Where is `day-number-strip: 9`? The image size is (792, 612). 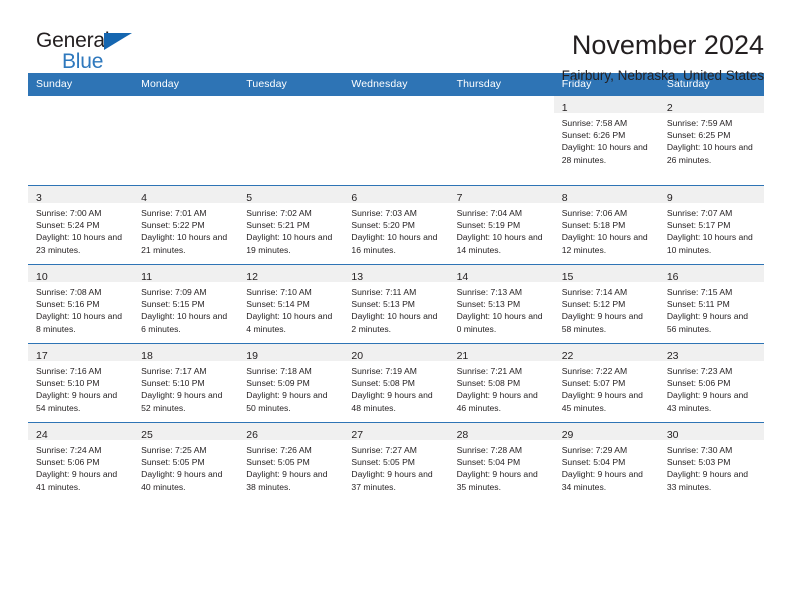 day-number-strip: 9 is located at coordinates (711, 195).